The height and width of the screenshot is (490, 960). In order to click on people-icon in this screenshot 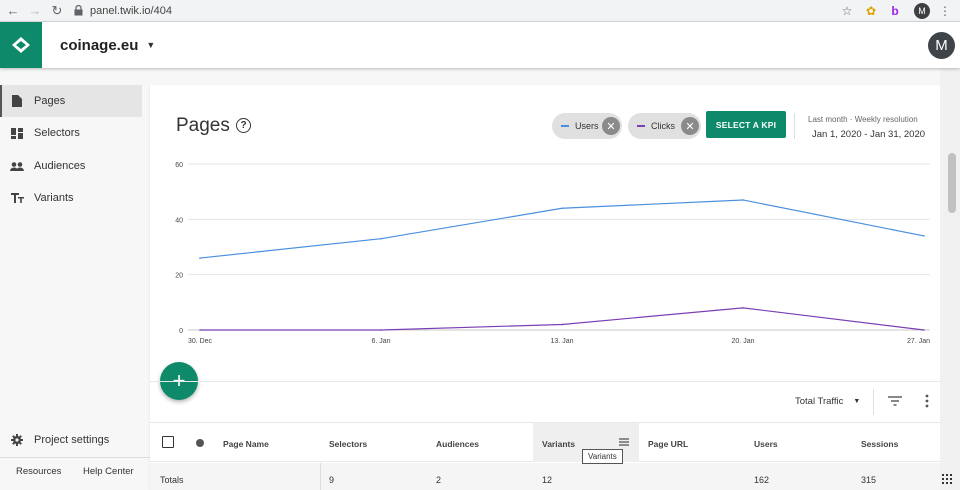, I will do `click(17, 166)`.